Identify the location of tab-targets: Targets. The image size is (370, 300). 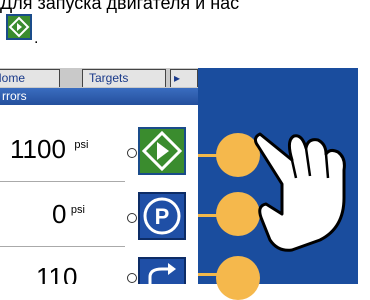
(124, 78).